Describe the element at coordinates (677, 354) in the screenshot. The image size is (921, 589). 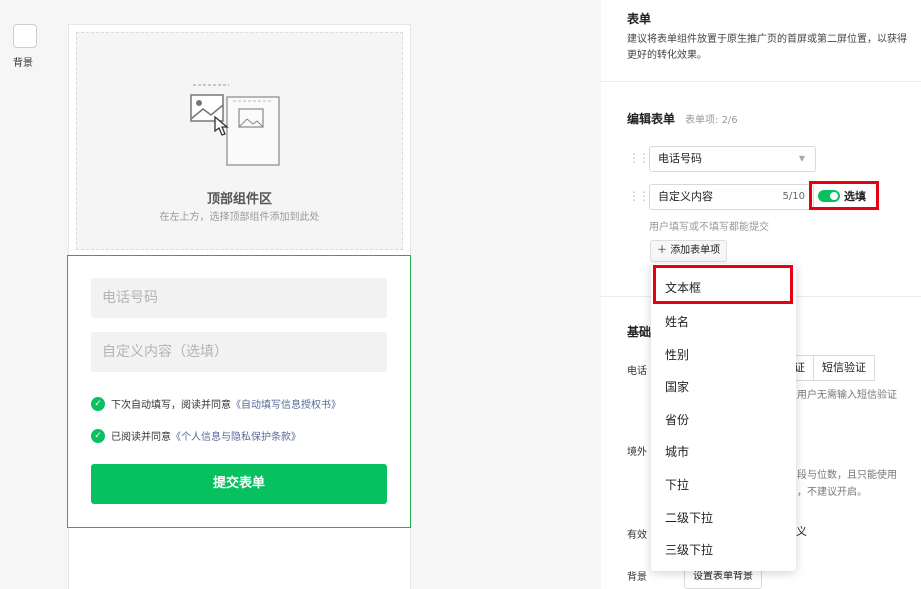
I see `dropdown-item-gender: 性别` at that location.